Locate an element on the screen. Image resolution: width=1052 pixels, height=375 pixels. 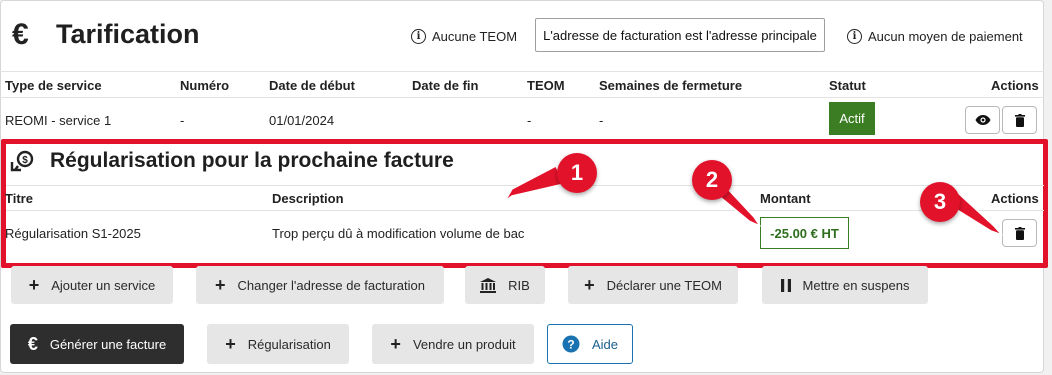
callout-badge-3: 3 is located at coordinates (940, 202).